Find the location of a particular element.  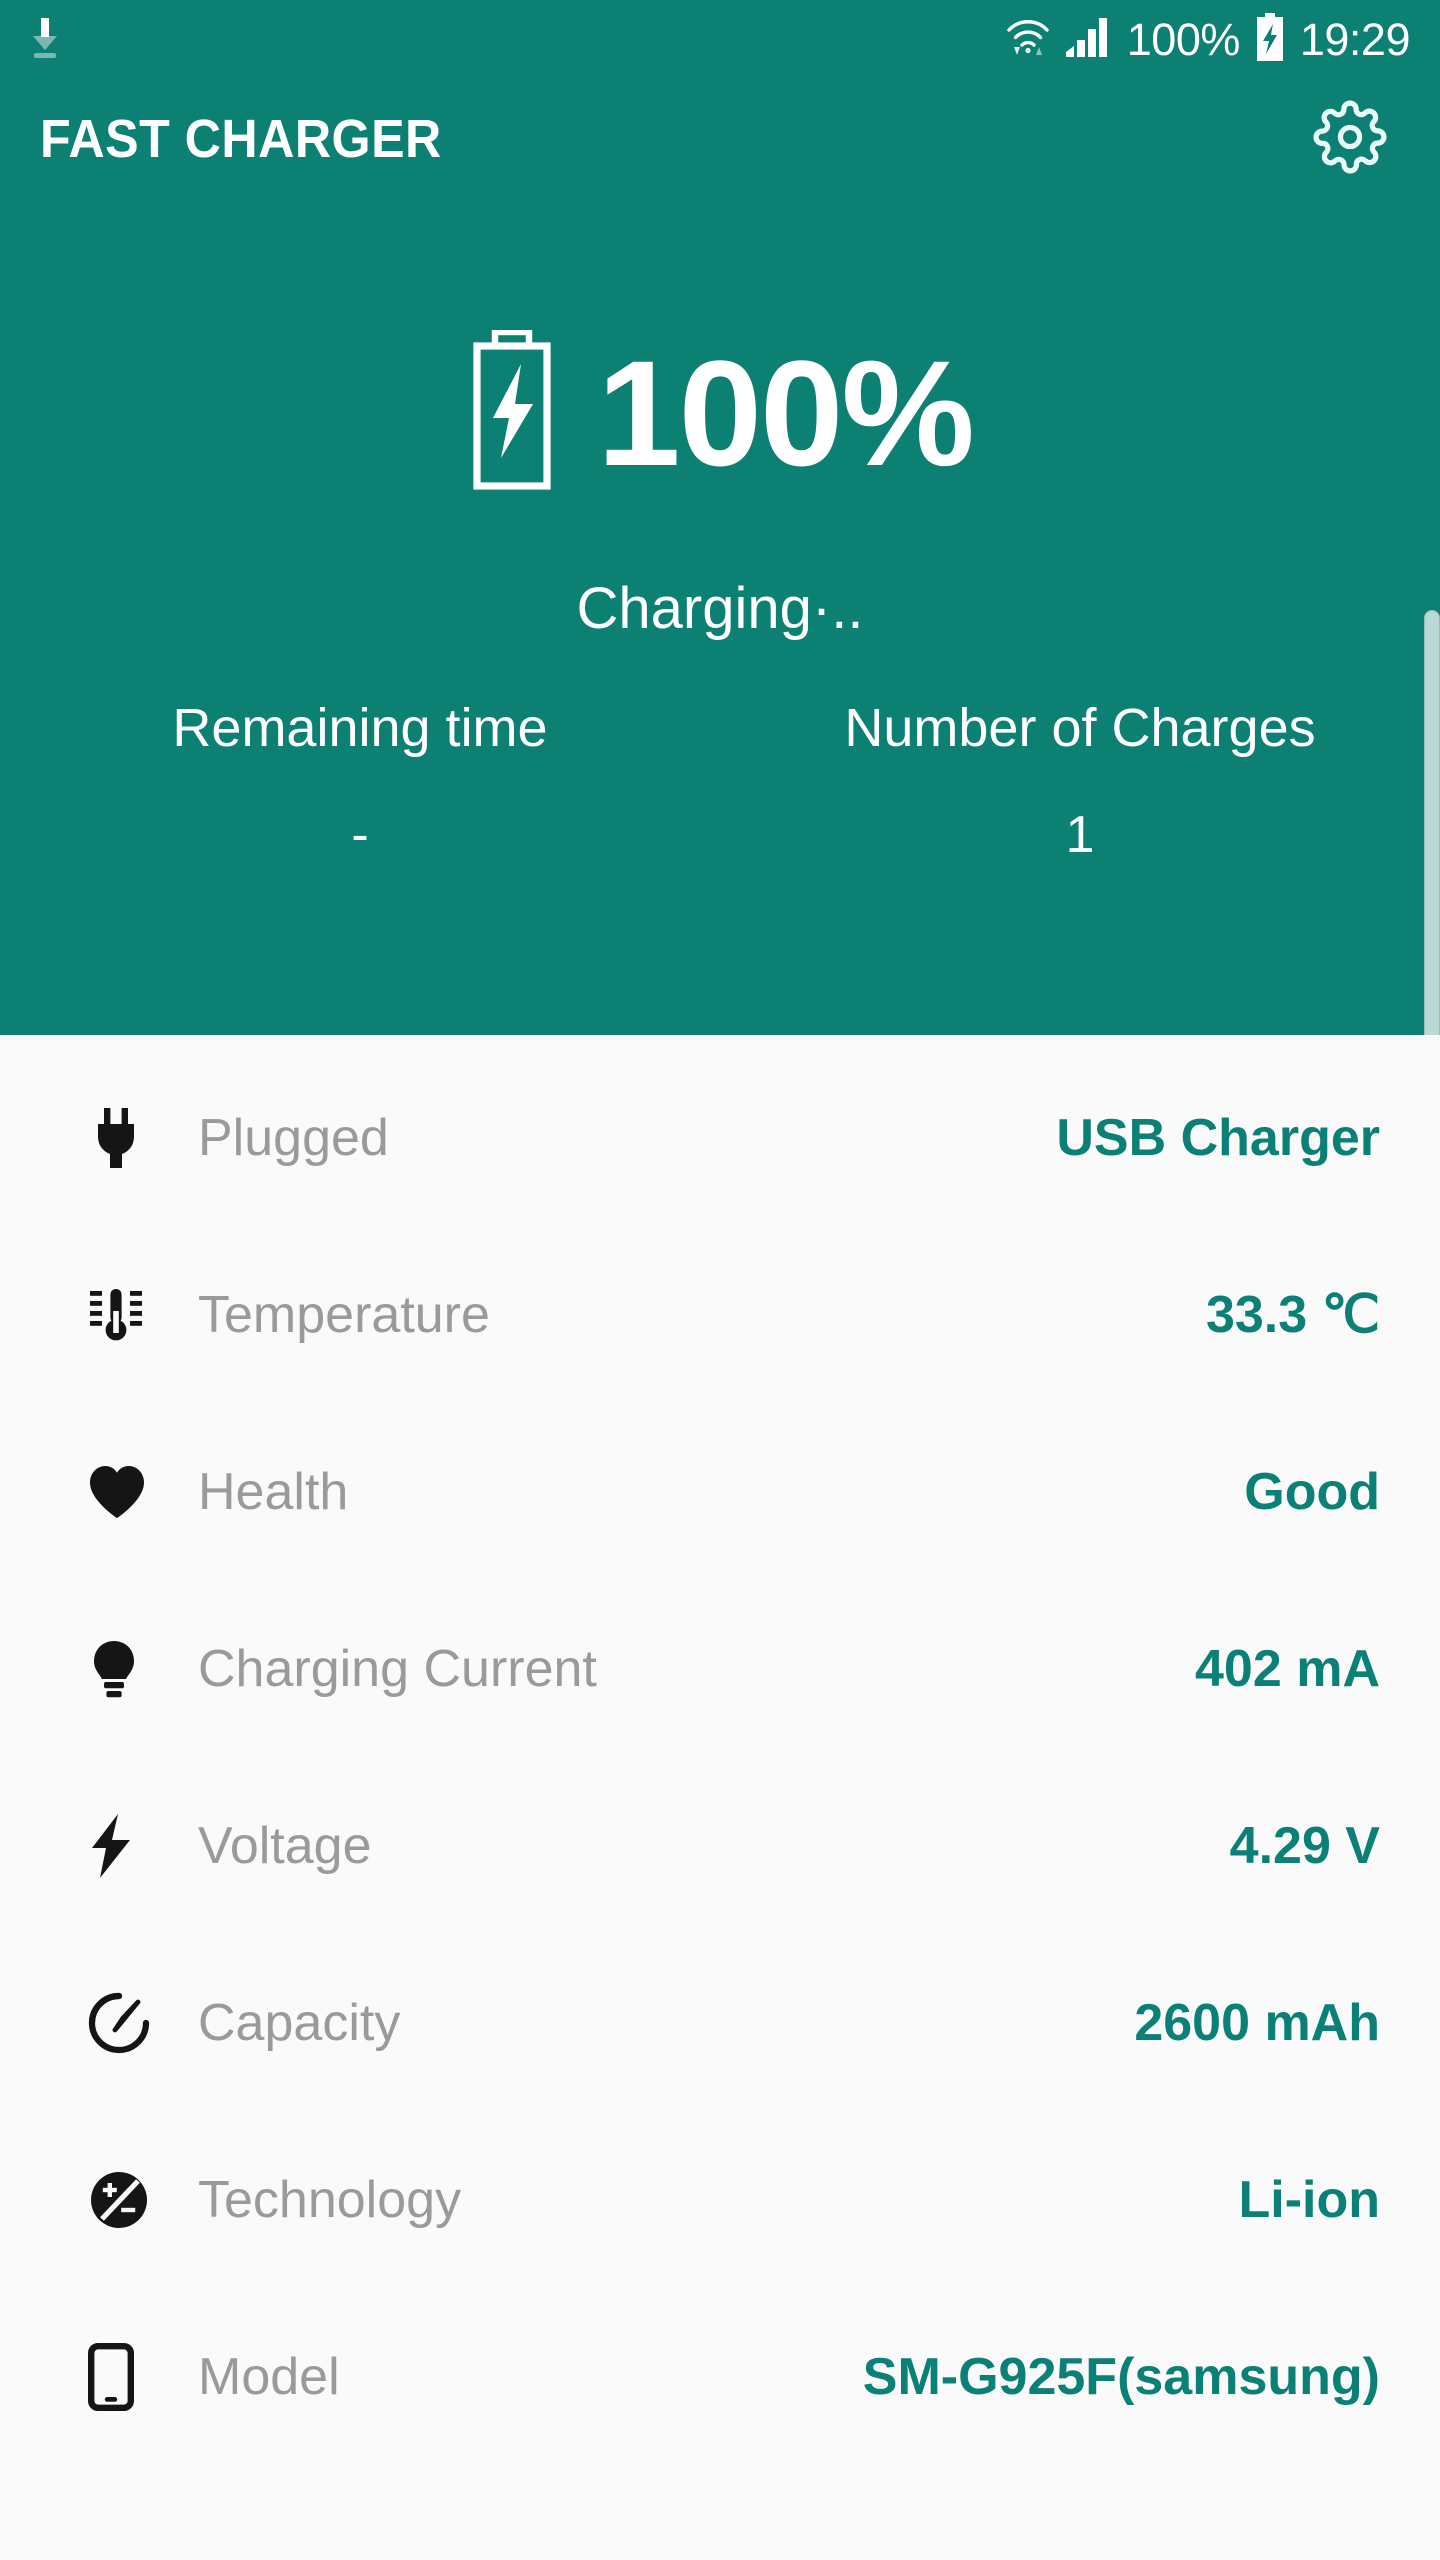

row-value: 4.29 V is located at coordinates (1304, 1845).